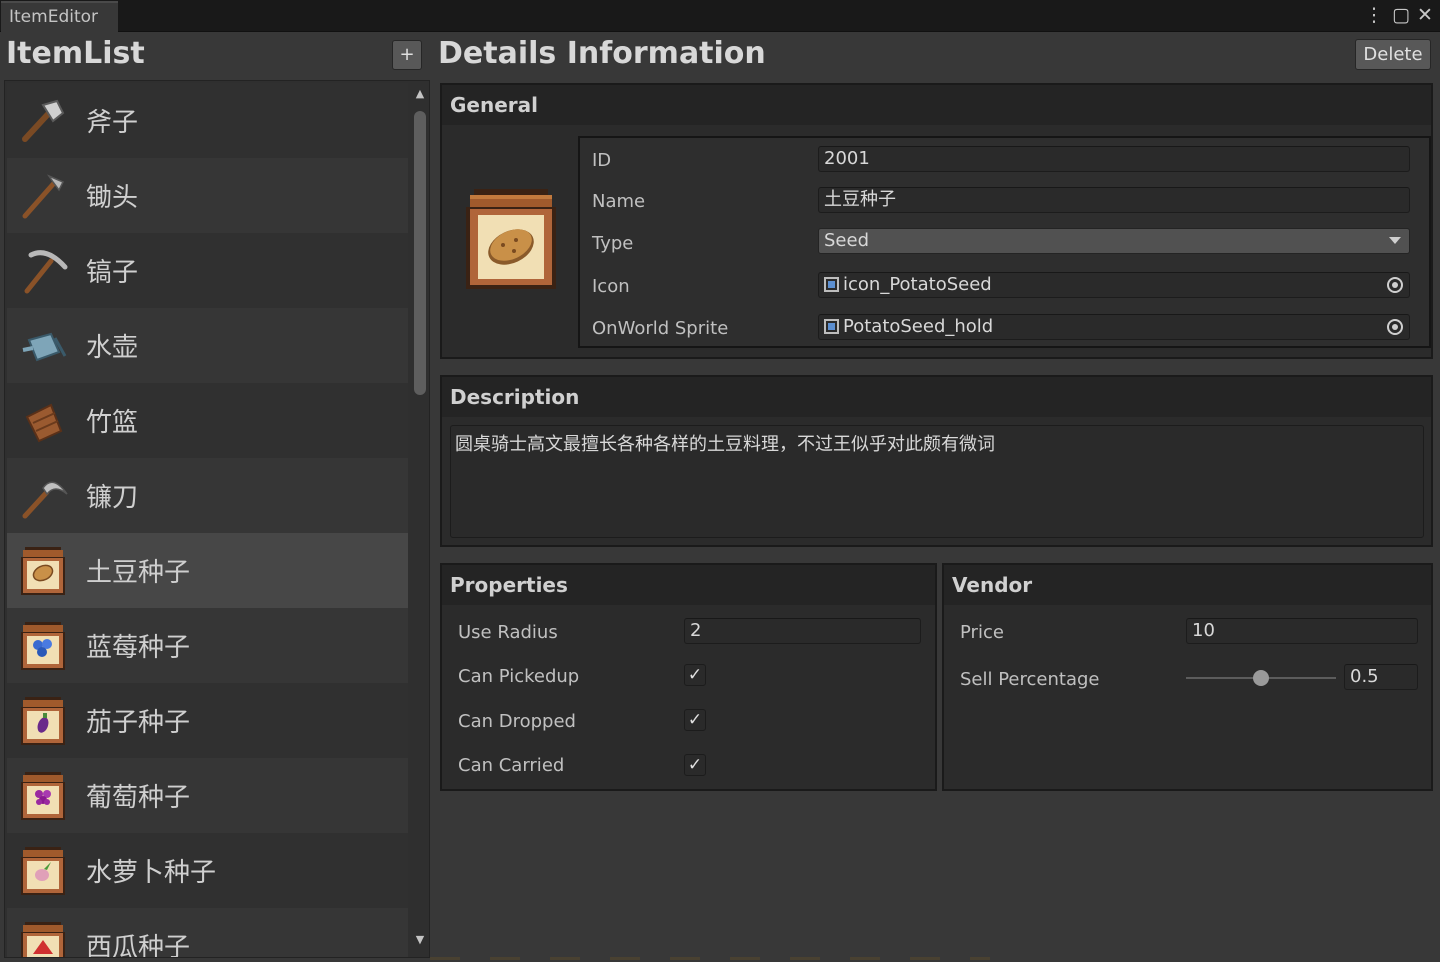 Image resolution: width=1440 pixels, height=962 pixels. What do you see at coordinates (75, 53) in the screenshot?
I see `item-list-title: ItemList` at bounding box center [75, 53].